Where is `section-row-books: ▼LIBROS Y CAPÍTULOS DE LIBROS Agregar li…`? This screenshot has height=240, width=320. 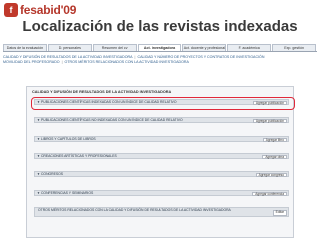 section-row-books: ▼LIBROS Y CAPÍTULOS DE LIBROS Agregar li… is located at coordinates (161, 139).